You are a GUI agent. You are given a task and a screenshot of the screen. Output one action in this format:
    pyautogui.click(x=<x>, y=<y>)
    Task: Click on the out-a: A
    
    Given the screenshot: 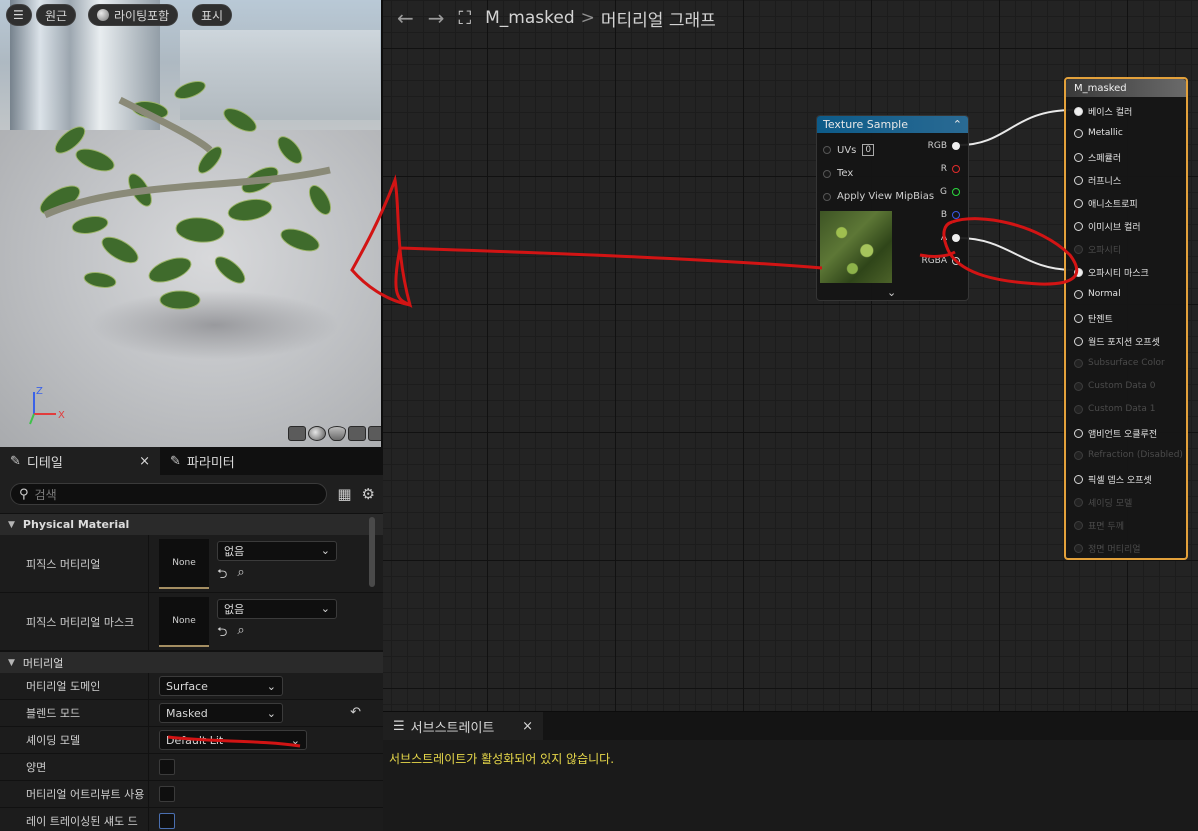 What is the action you would take?
    pyautogui.click(x=950, y=238)
    